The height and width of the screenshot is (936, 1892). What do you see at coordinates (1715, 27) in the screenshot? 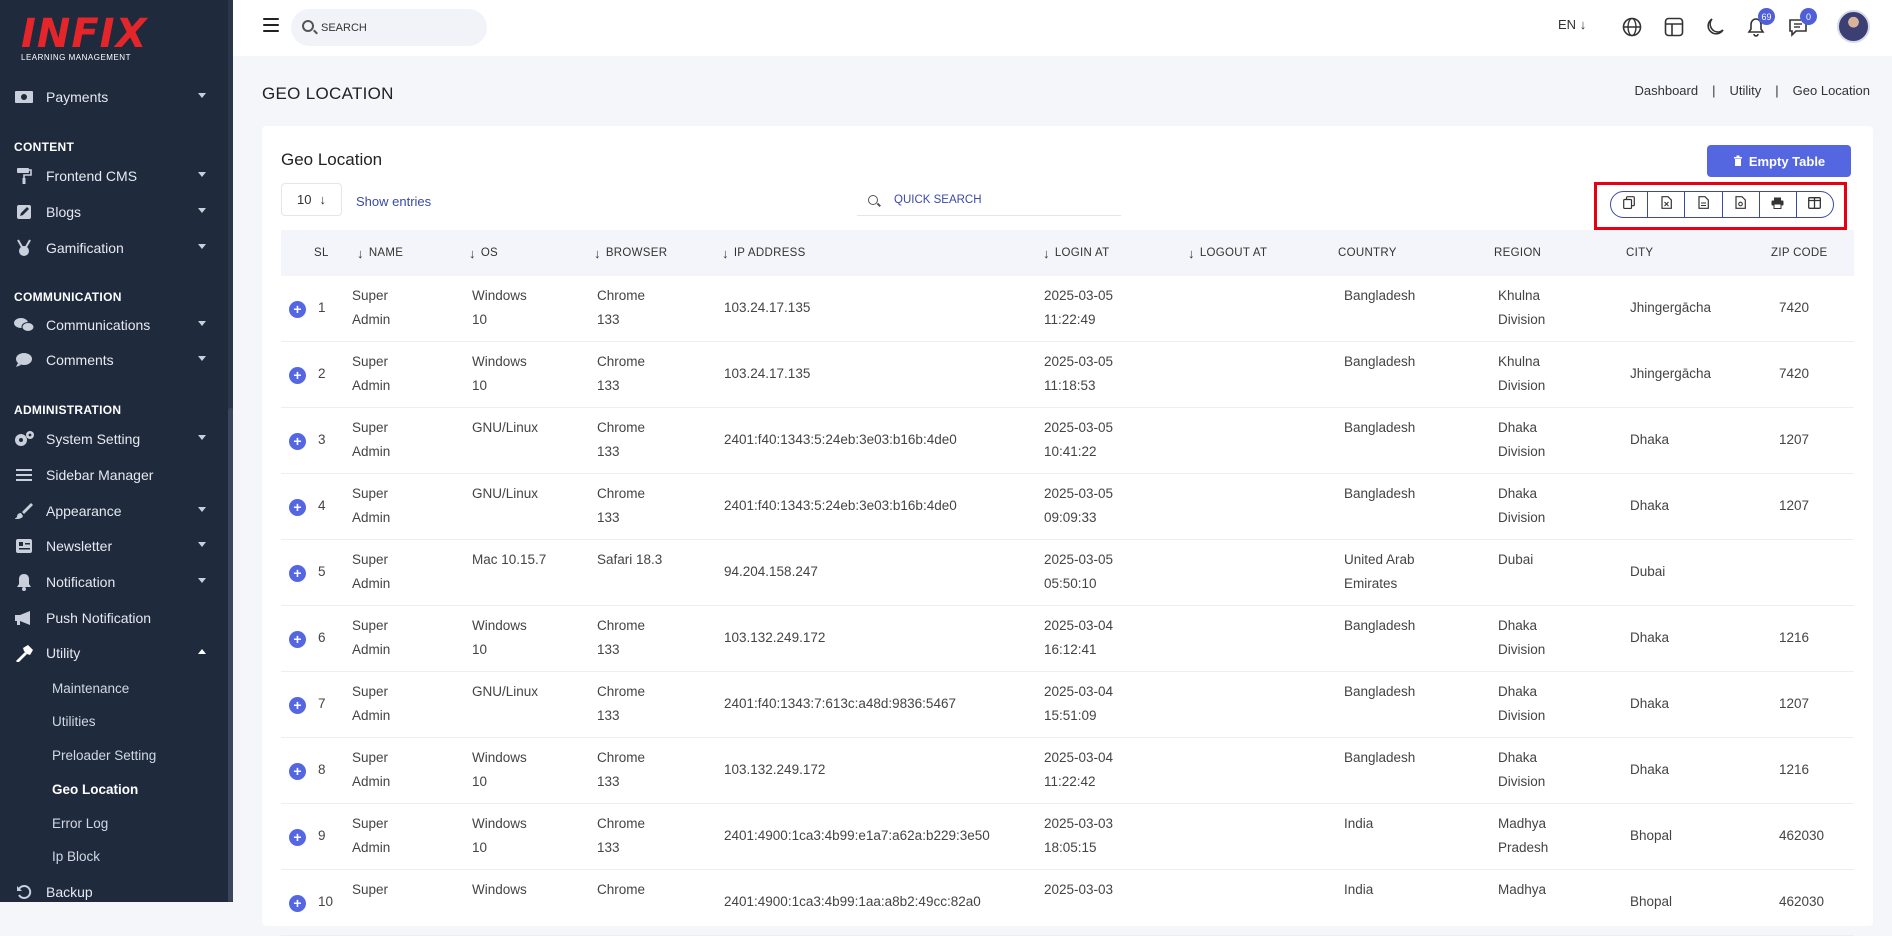
I see `moon-icon` at bounding box center [1715, 27].